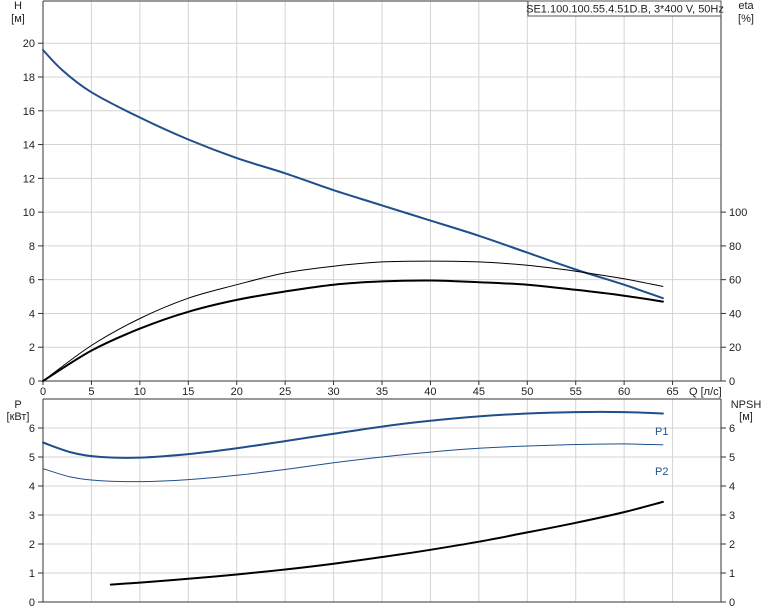 The height and width of the screenshot is (611, 774). What do you see at coordinates (32, 458) in the screenshot?
I see `bottom-left-tick-label: 5` at bounding box center [32, 458].